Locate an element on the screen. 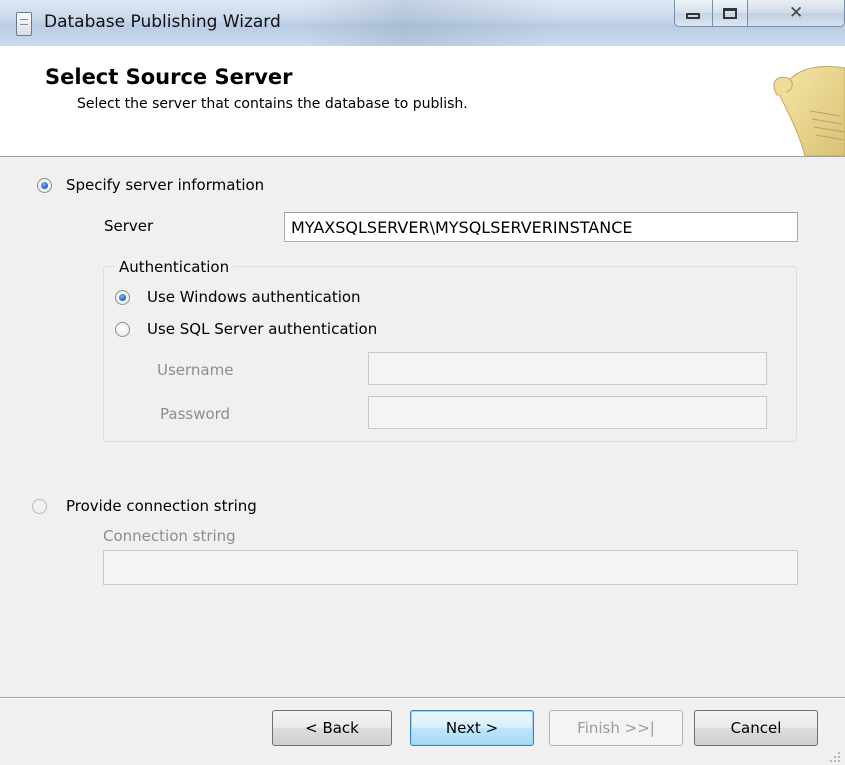  title-bar: Database Publishing Wizard ✕ is located at coordinates (422, 23).